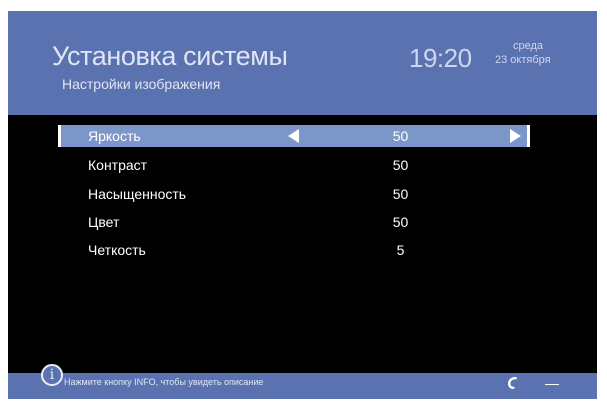  What do you see at coordinates (52, 375) in the screenshot?
I see `info-icon: i` at bounding box center [52, 375].